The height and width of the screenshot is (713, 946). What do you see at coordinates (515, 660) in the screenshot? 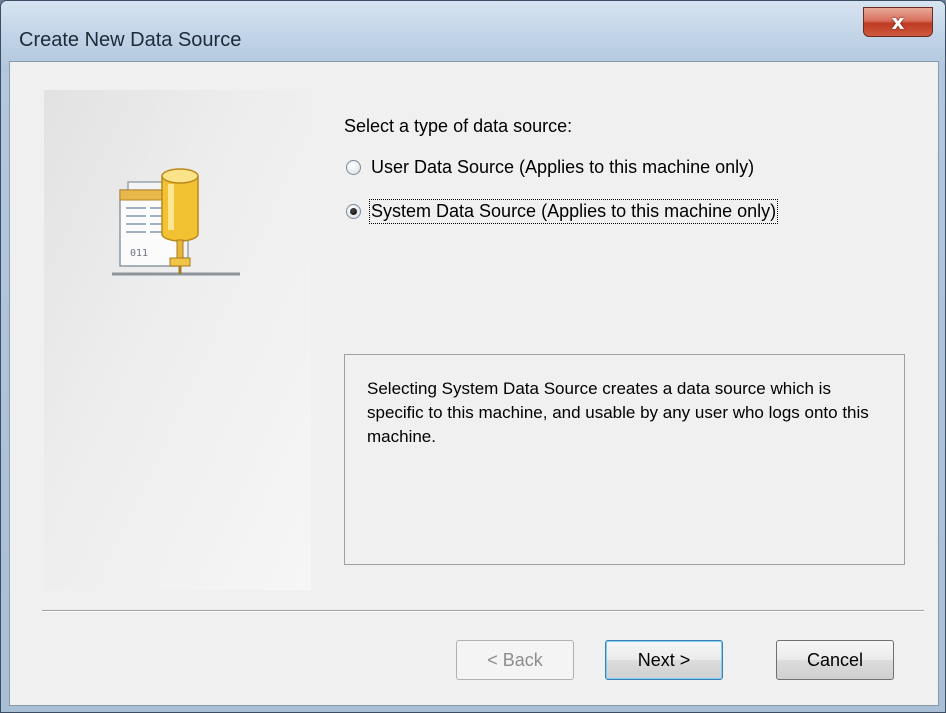
I see `back-button: < Back` at bounding box center [515, 660].